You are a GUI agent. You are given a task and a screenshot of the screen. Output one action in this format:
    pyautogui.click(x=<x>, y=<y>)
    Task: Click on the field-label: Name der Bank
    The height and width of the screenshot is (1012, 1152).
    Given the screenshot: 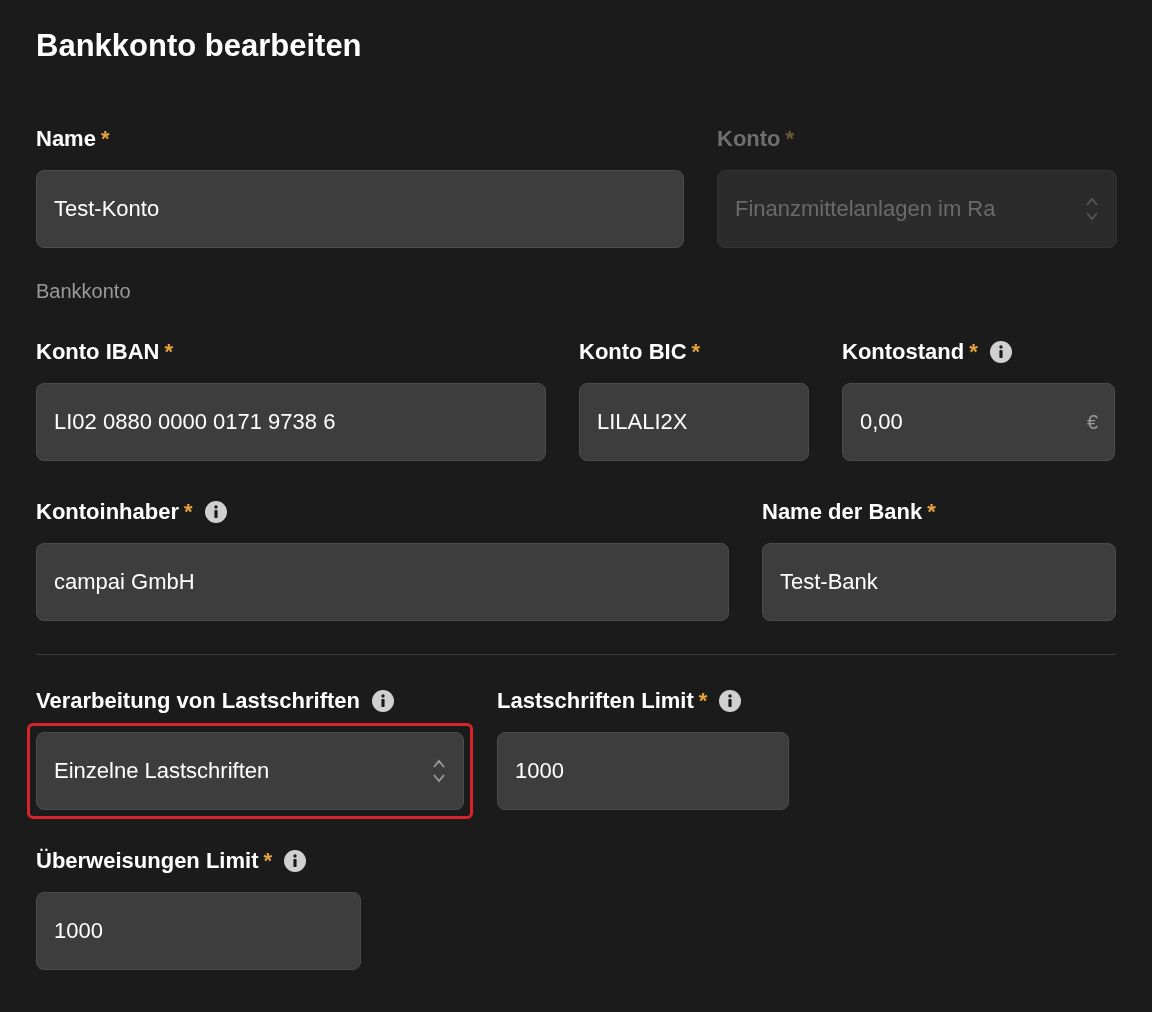 What is the action you would take?
    pyautogui.click(x=842, y=512)
    